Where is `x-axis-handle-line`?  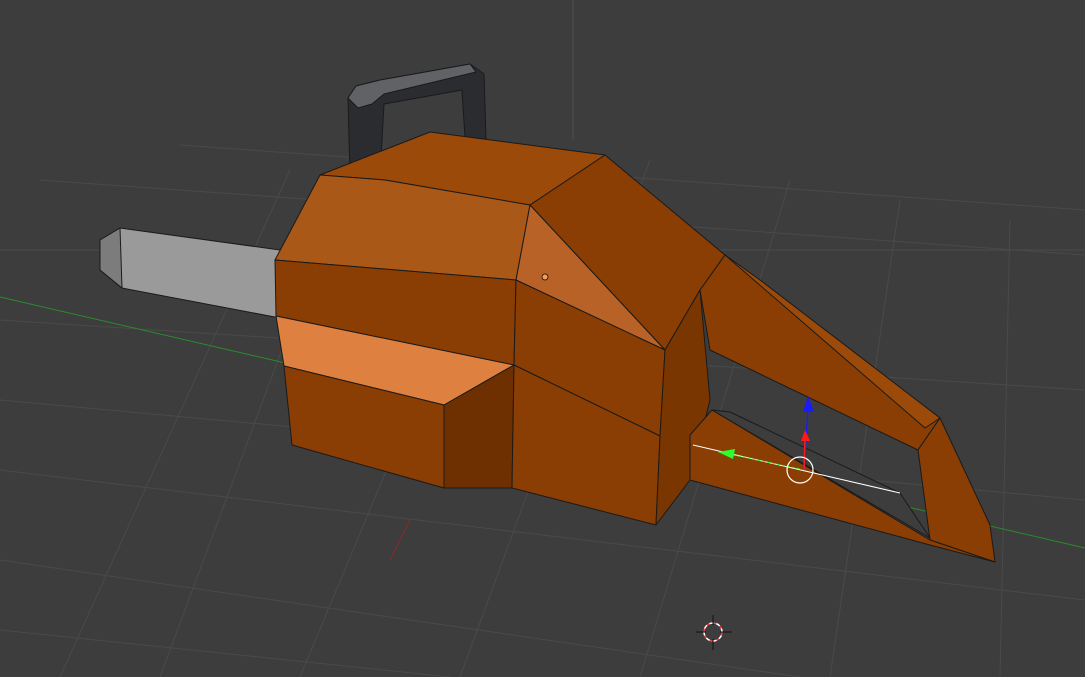 x-axis-handle-line is located at coordinates (804, 455).